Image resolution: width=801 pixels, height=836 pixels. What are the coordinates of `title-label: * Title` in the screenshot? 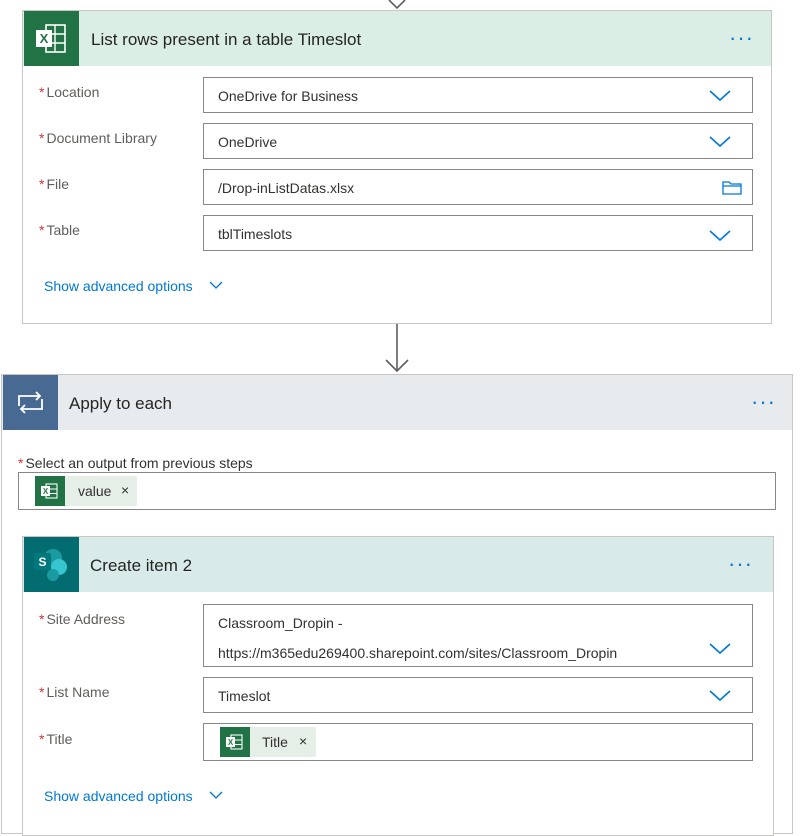 It's located at (56, 739).